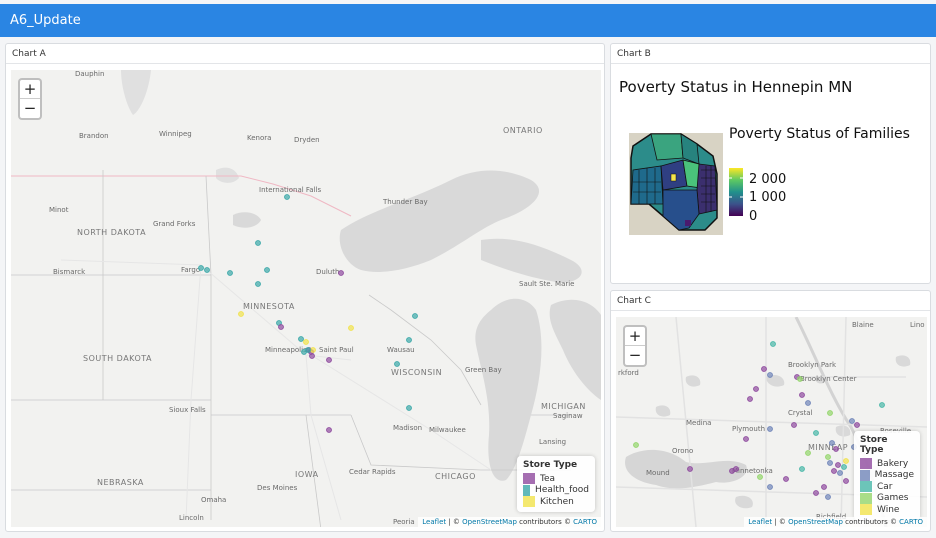  What do you see at coordinates (676, 184) in the screenshot?
I see `hennepin-choropleth` at bounding box center [676, 184].